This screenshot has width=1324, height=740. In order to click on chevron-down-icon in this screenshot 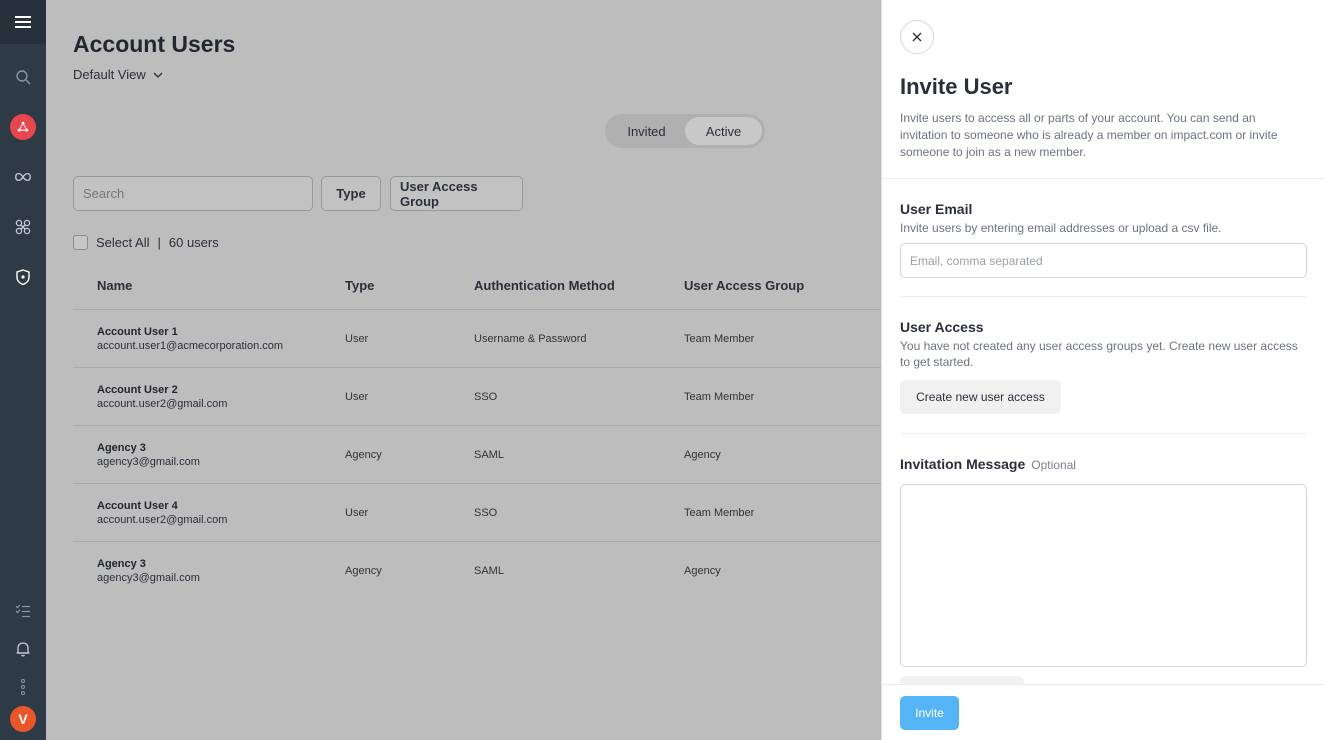, I will do `click(158, 75)`.